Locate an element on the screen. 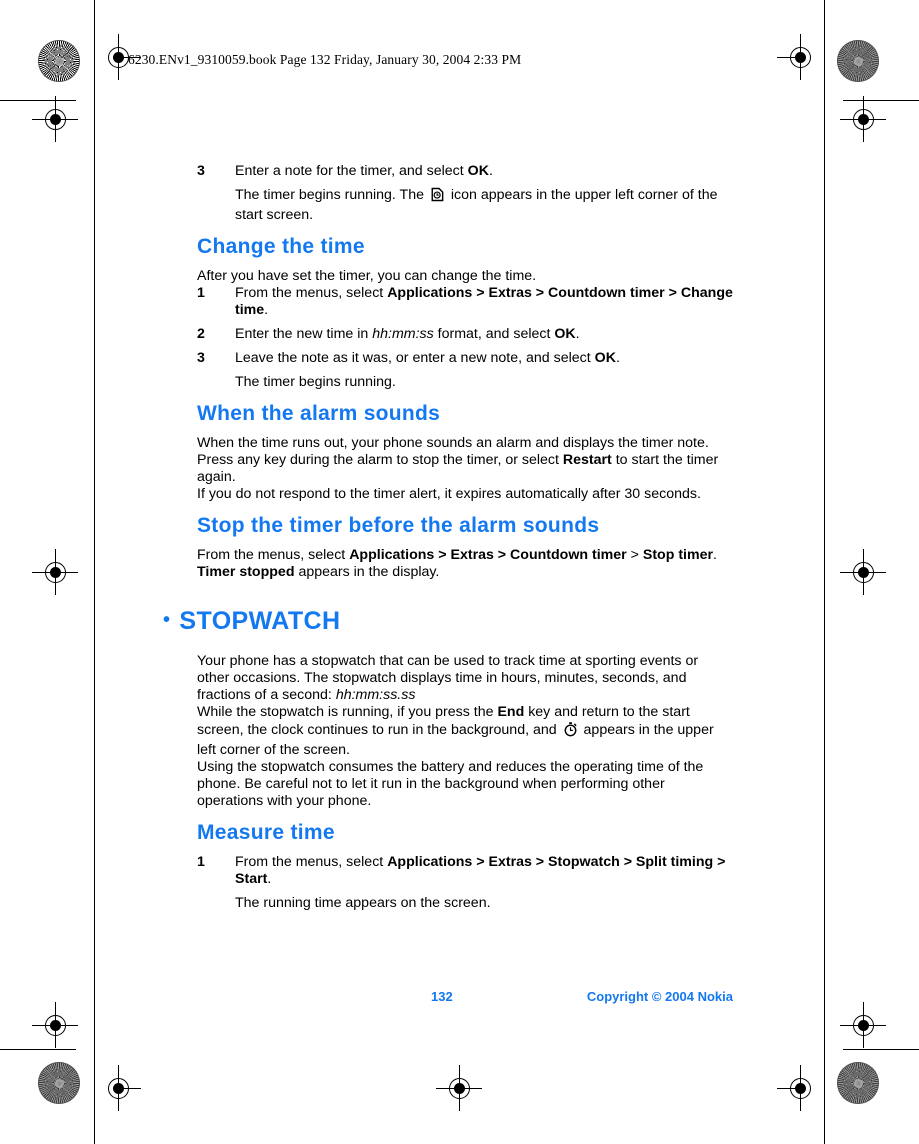 This screenshot has height=1144, width=919. page-footer: 132 Copyright © 2004 Nokia is located at coordinates (465, 996).